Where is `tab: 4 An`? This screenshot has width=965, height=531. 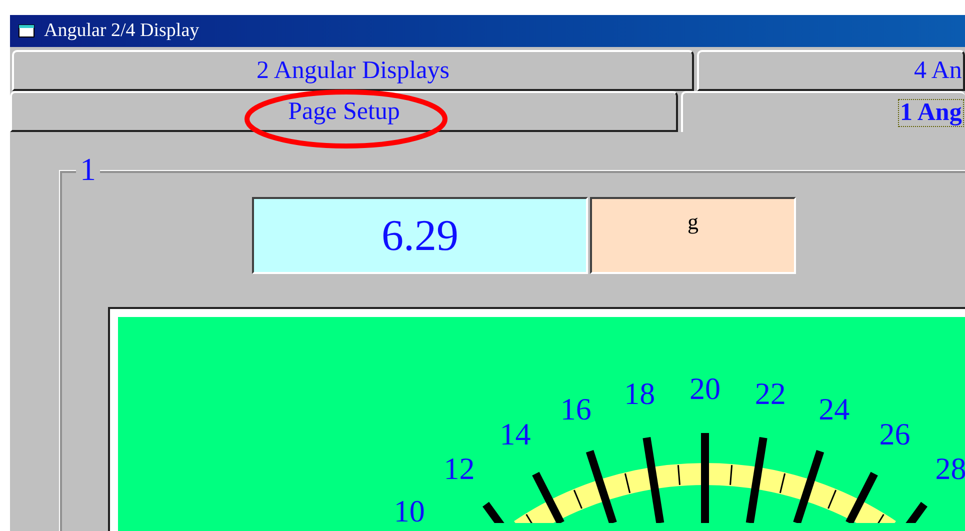
tab: 4 An is located at coordinates (831, 70).